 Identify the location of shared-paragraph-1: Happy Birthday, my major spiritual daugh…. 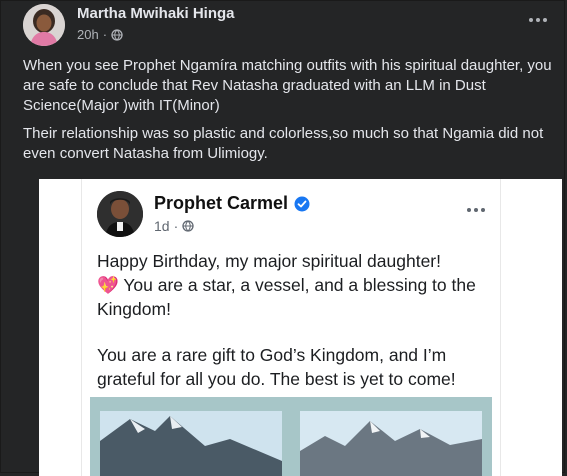
(294, 285).